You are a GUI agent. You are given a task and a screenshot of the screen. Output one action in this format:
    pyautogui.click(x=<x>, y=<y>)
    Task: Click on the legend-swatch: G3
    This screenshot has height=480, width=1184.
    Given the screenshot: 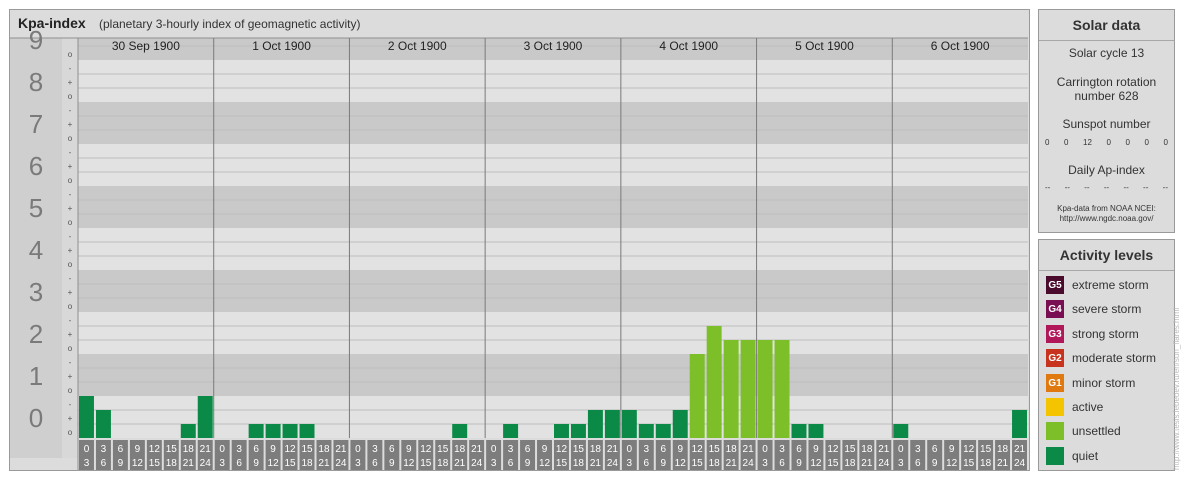 What is the action you would take?
    pyautogui.click(x=1055, y=334)
    